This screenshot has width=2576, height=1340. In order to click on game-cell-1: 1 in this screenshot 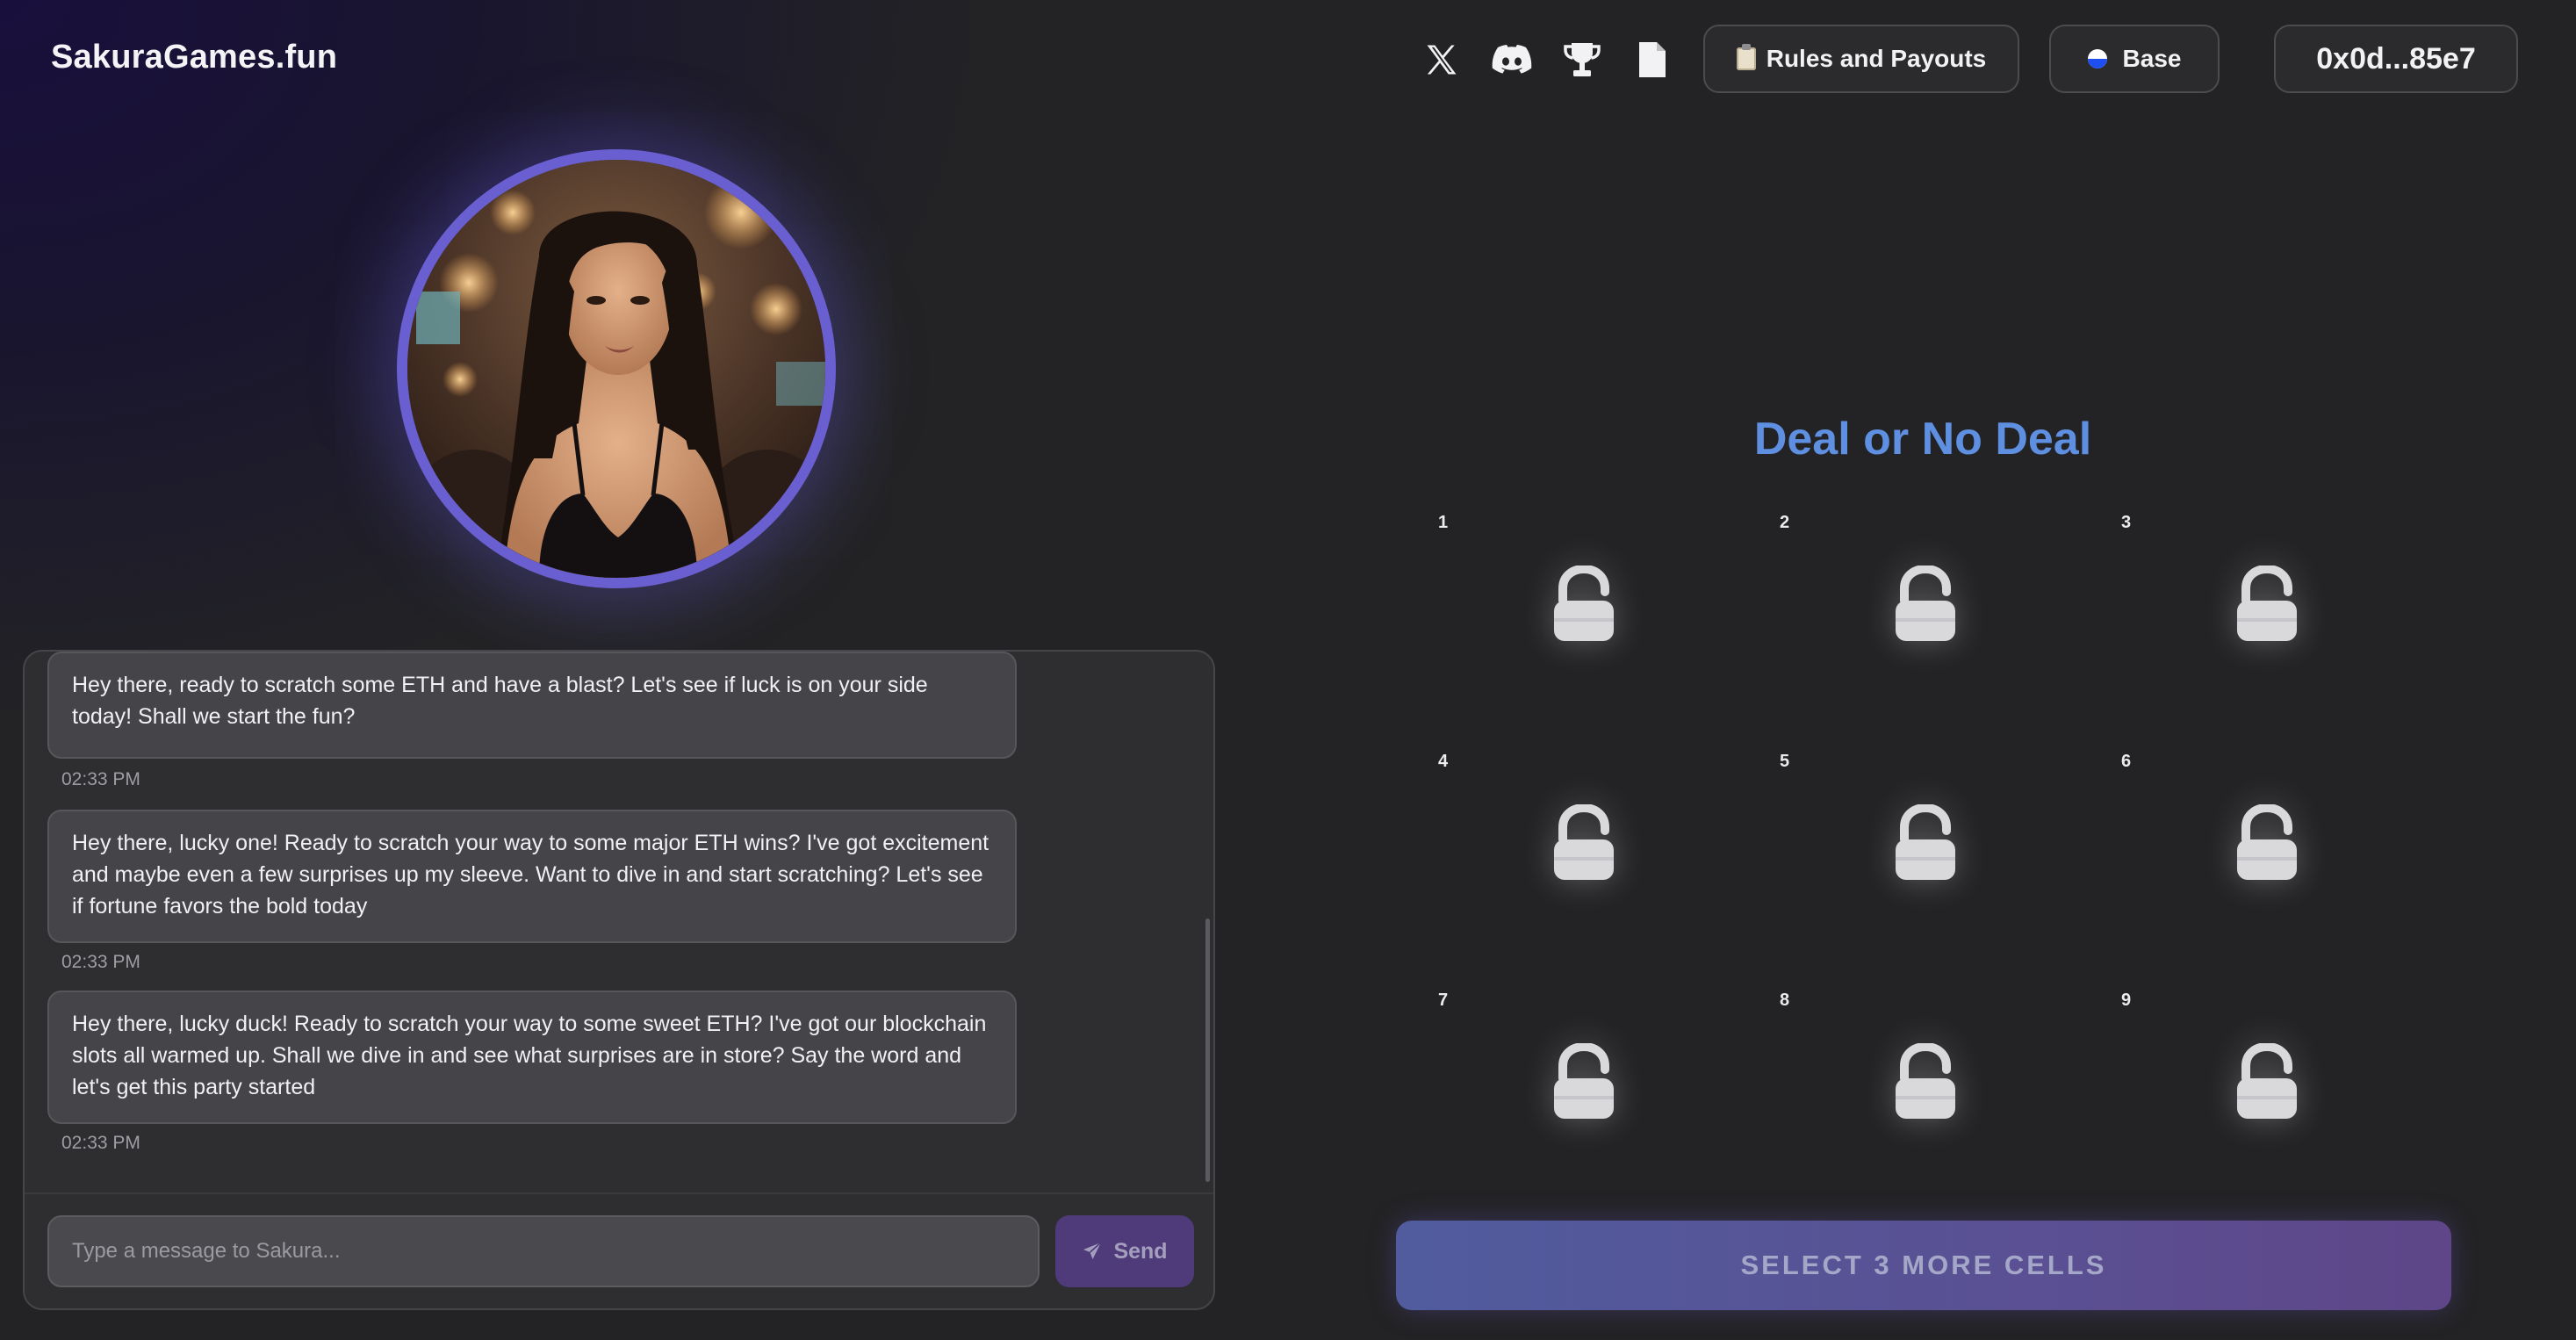, I will do `click(1608, 632)`.